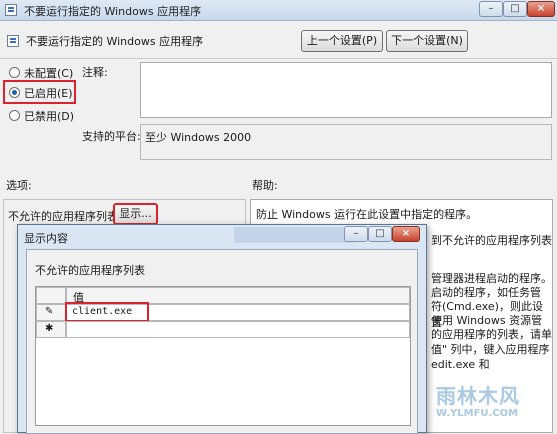 This screenshot has width=557, height=434. I want to click on minimize-icon: –, so click(356, 233).